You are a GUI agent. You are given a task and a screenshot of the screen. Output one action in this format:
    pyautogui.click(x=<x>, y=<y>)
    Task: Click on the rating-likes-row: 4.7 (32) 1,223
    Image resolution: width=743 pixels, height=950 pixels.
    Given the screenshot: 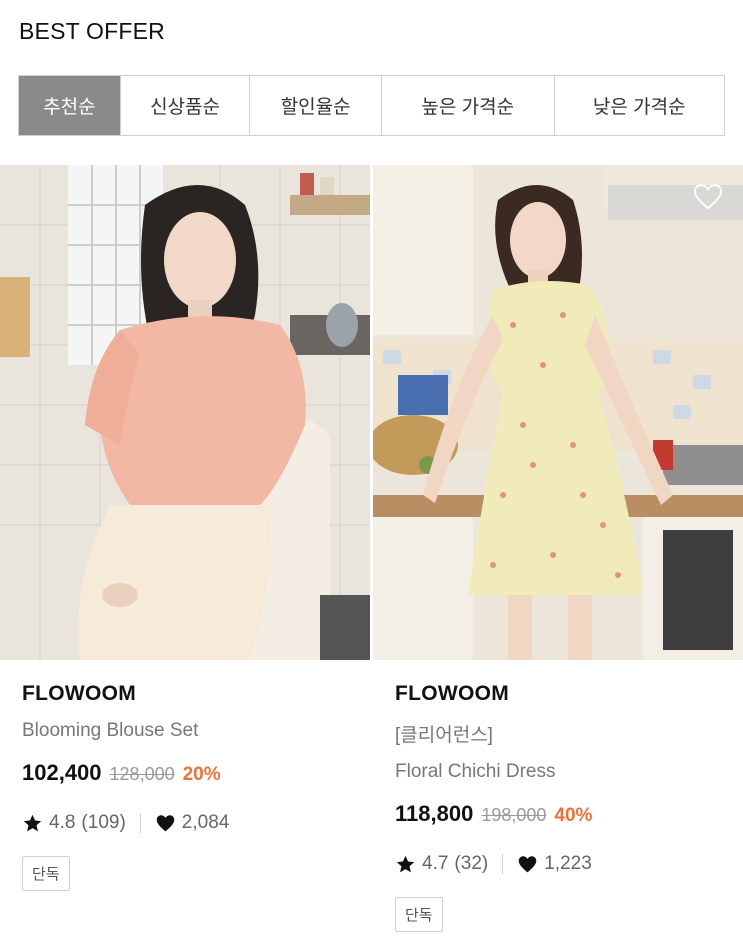 What is the action you would take?
    pyautogui.click(x=565, y=864)
    